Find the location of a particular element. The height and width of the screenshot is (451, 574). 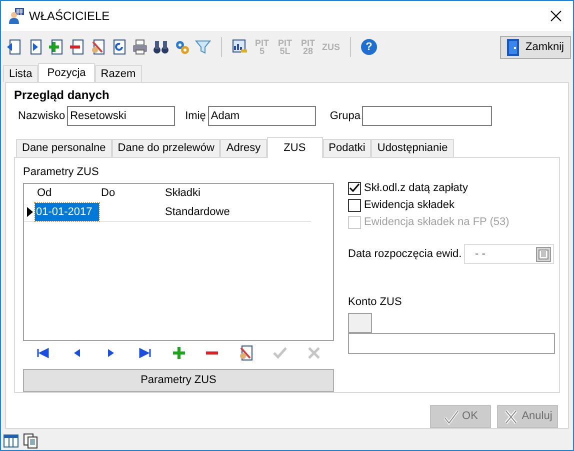

account-picker-button is located at coordinates (360, 322).